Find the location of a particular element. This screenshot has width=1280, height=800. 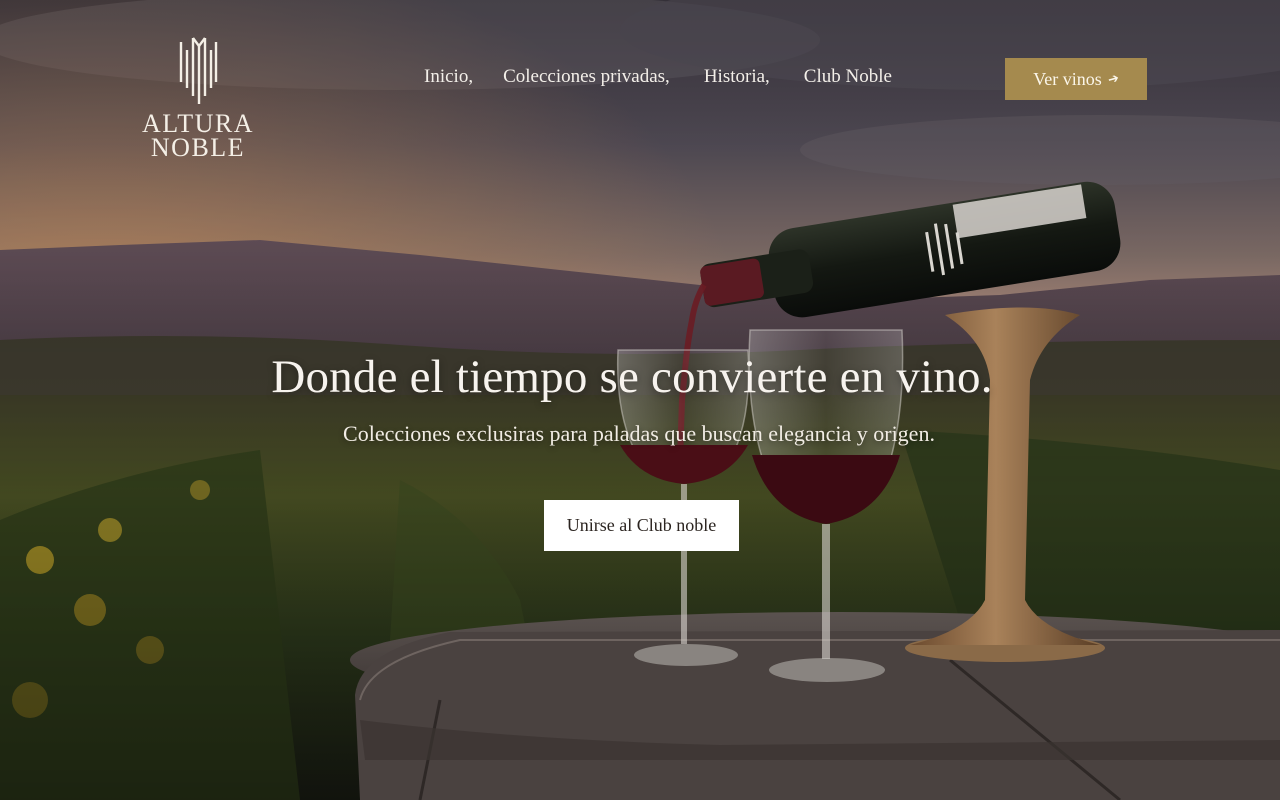

arrow-icon: ➔ is located at coordinates (1113, 78).